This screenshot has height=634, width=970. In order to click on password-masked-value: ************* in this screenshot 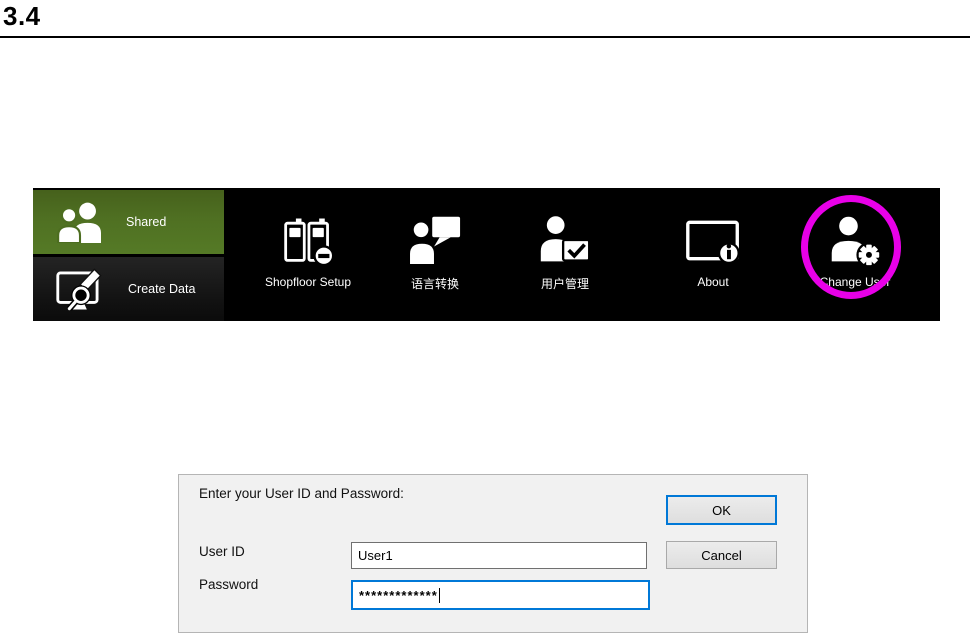, I will do `click(398, 595)`.